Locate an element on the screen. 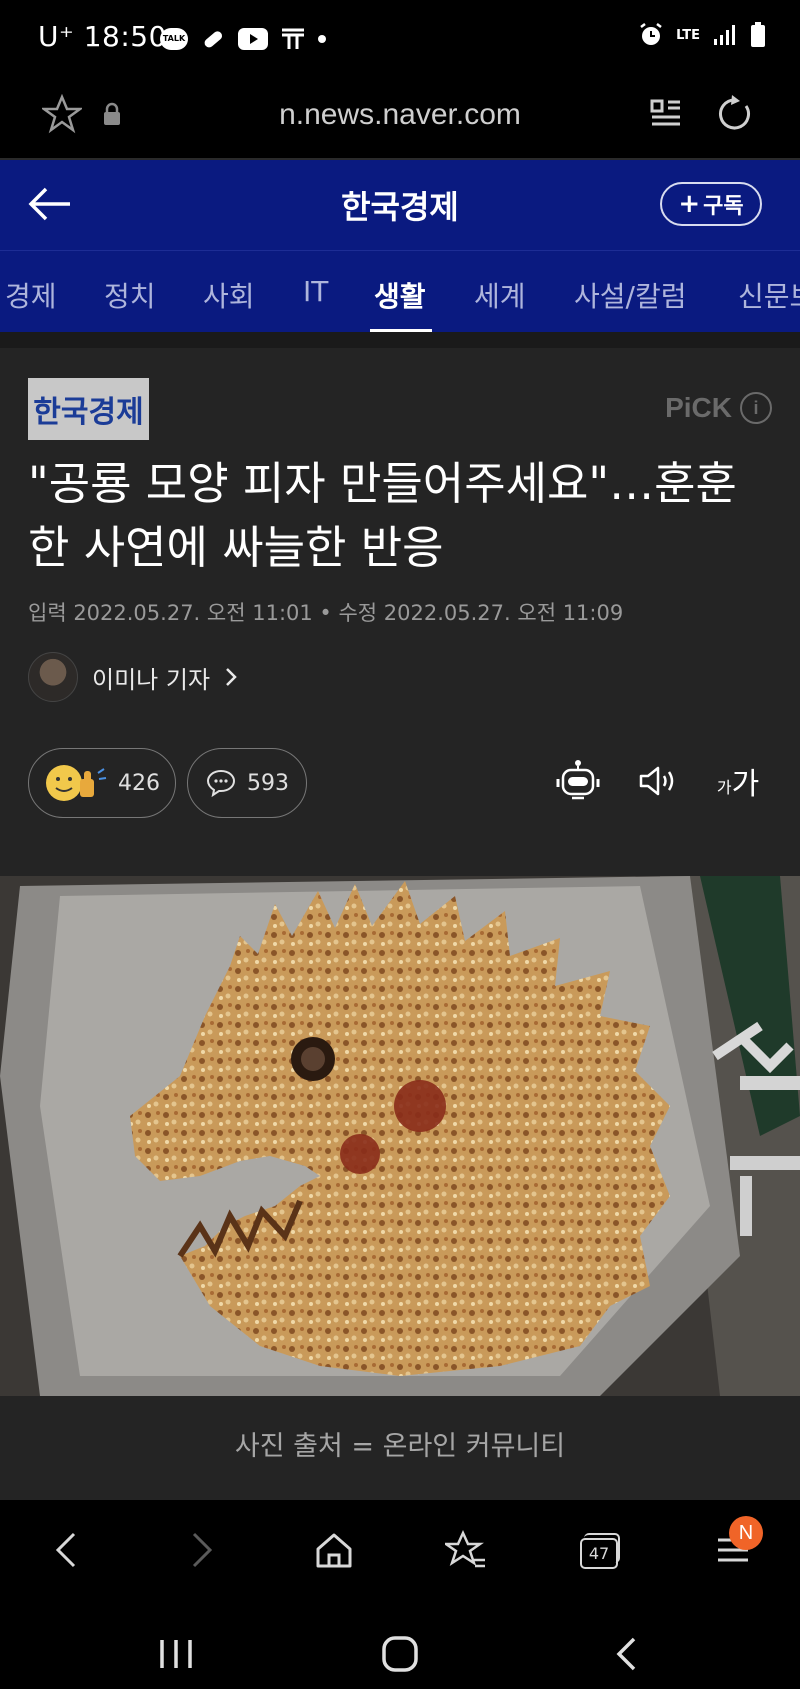 The image size is (800, 1689). tabs-button: 47 is located at coordinates (600, 1550).